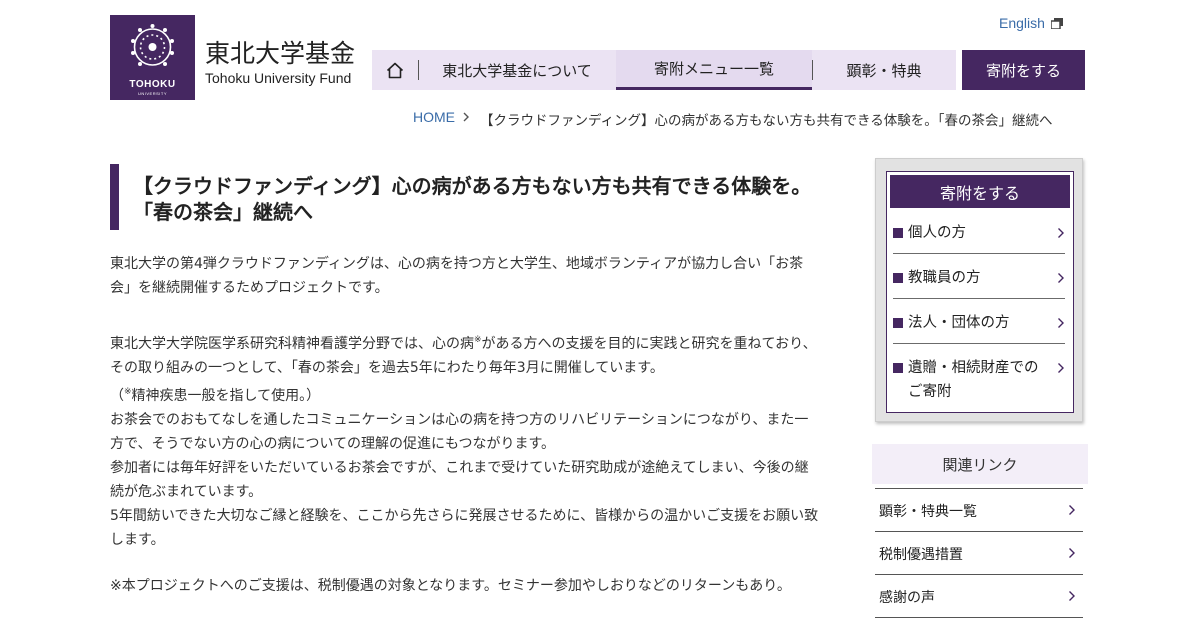 The image size is (1200, 630). What do you see at coordinates (1022, 23) in the screenshot?
I see `english-link: English` at bounding box center [1022, 23].